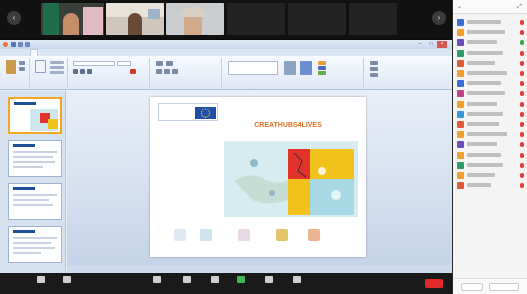 The height and width of the screenshot is (294, 527). What do you see at coordinates (159, 71) in the screenshot?
I see `align-left-icon` at bounding box center [159, 71].